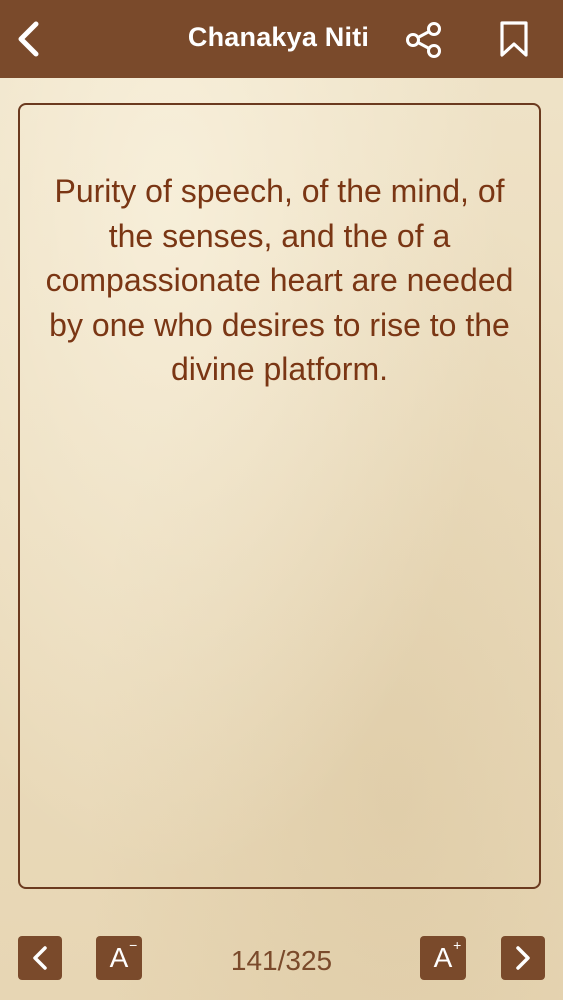  What do you see at coordinates (457, 945) in the screenshot?
I see `plus-sign: +` at bounding box center [457, 945].